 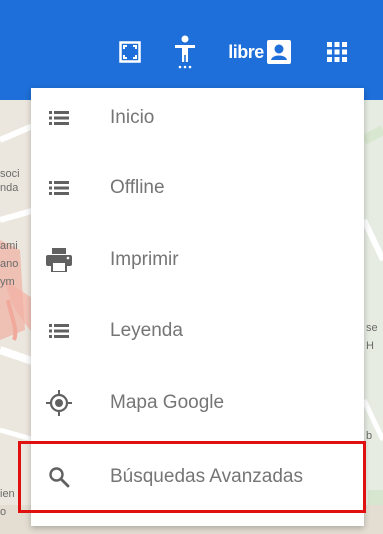 I want to click on libre-label: libre, so click(x=246, y=51).